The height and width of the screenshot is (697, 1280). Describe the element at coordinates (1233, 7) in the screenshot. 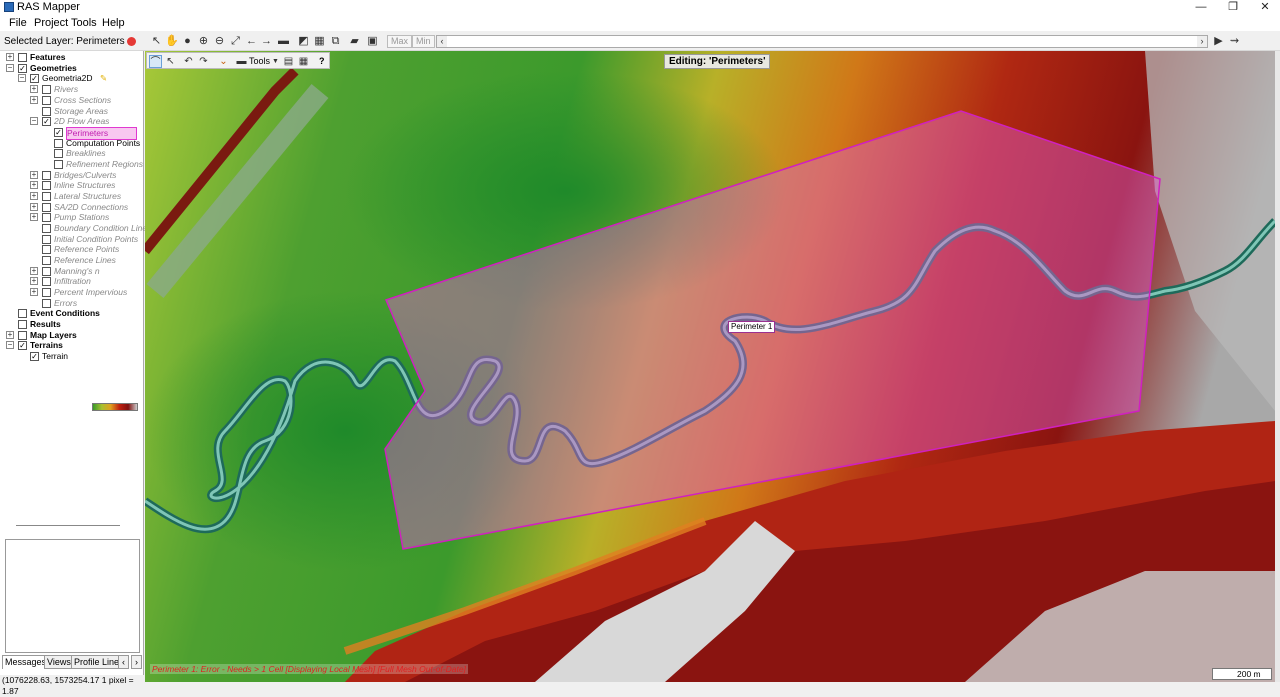

I see `restore-button: ❐` at that location.